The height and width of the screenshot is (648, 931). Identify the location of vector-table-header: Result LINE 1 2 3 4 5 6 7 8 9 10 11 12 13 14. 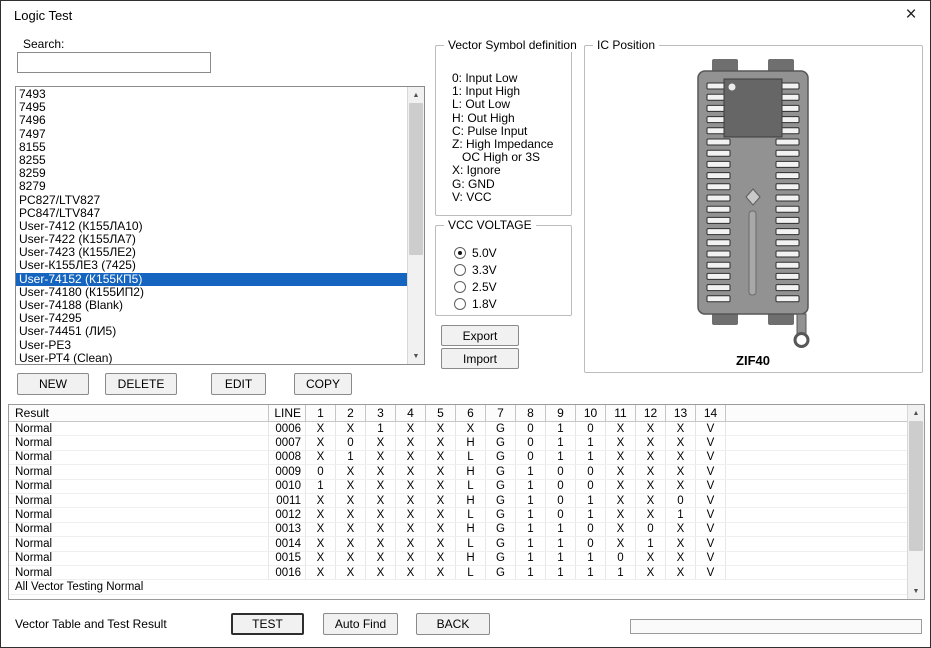
(458, 413).